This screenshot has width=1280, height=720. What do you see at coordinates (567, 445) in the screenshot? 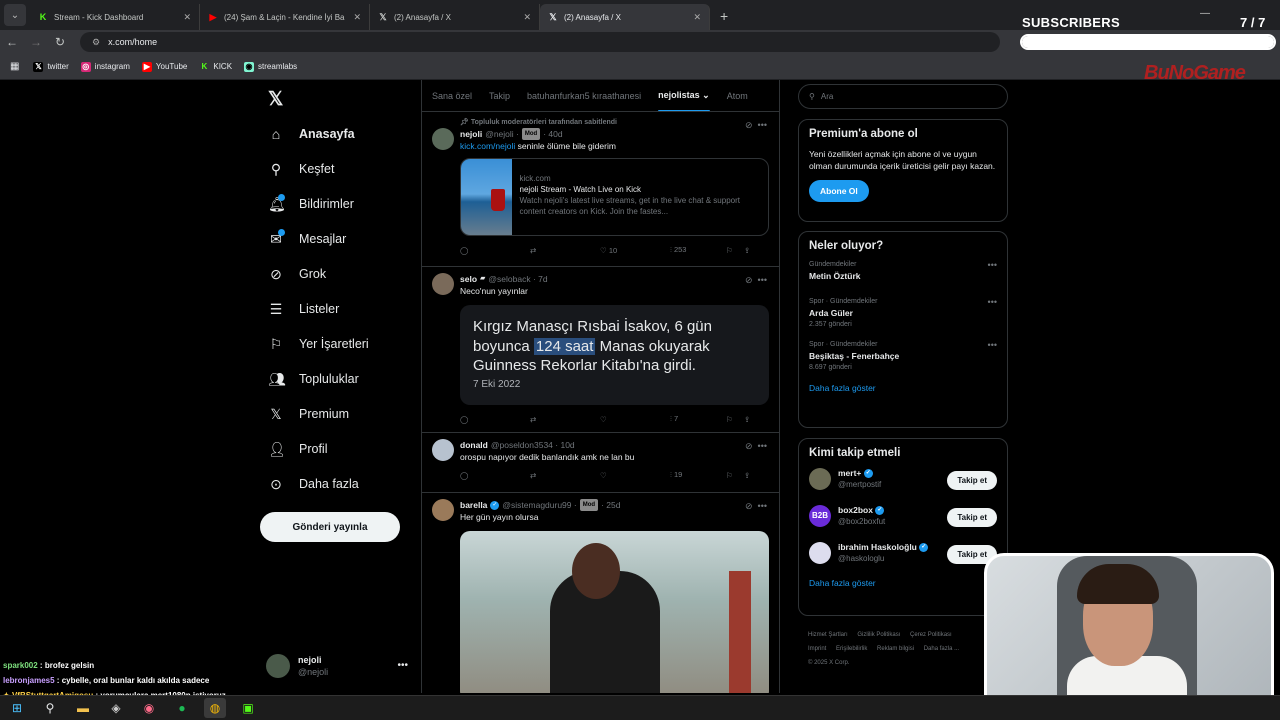
I see `post-time: 10d` at bounding box center [567, 445].